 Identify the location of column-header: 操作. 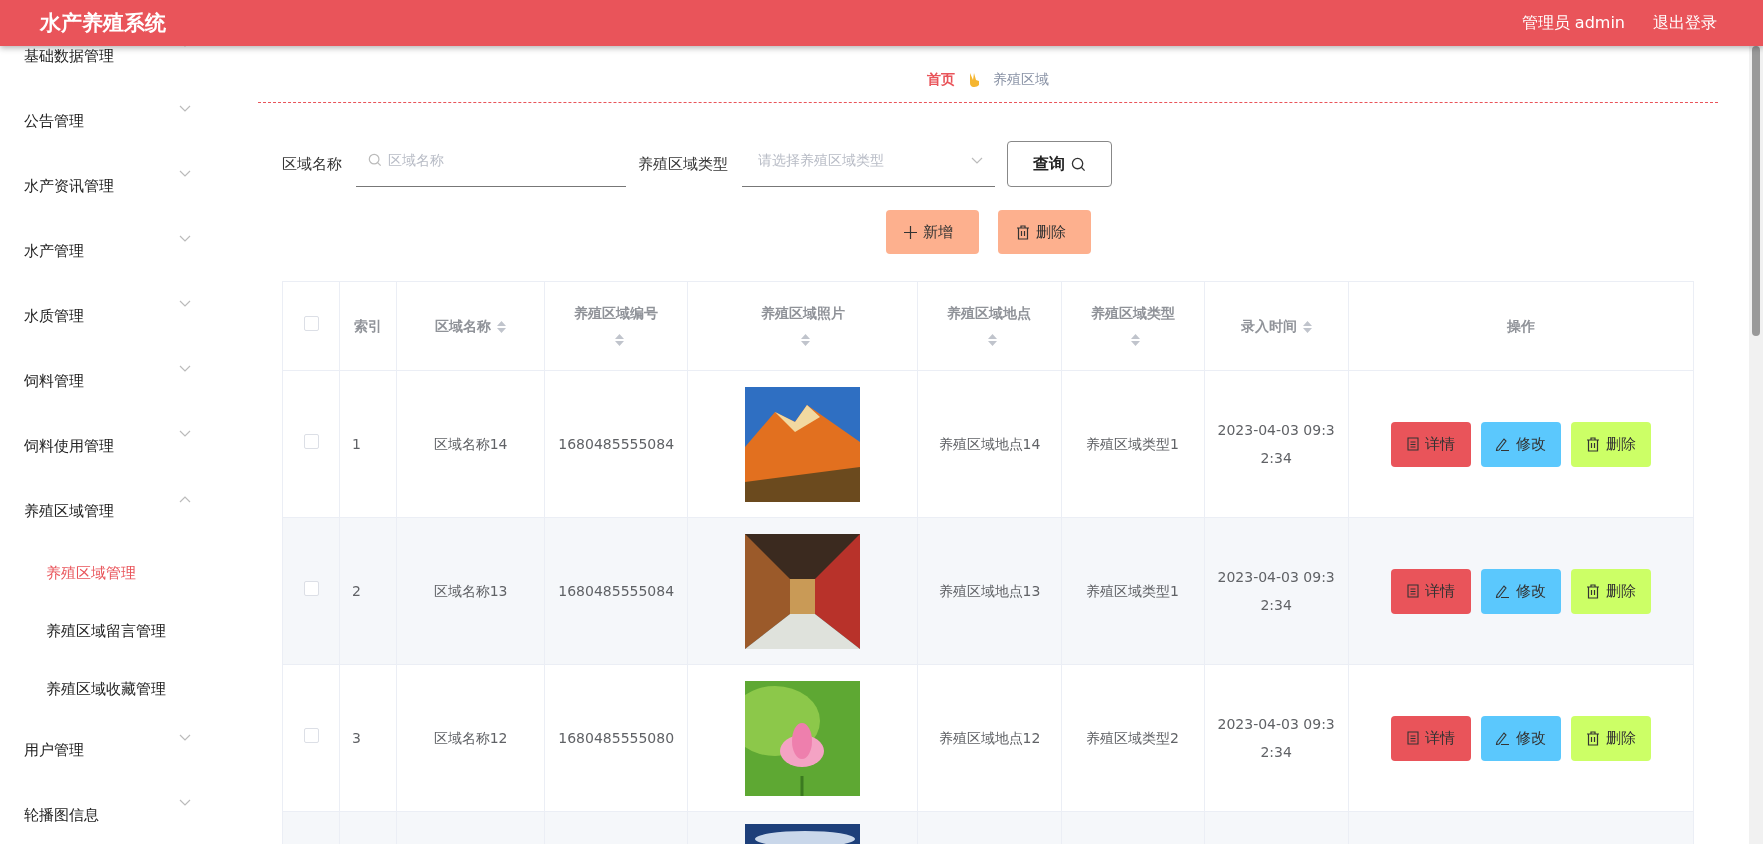
(1520, 326).